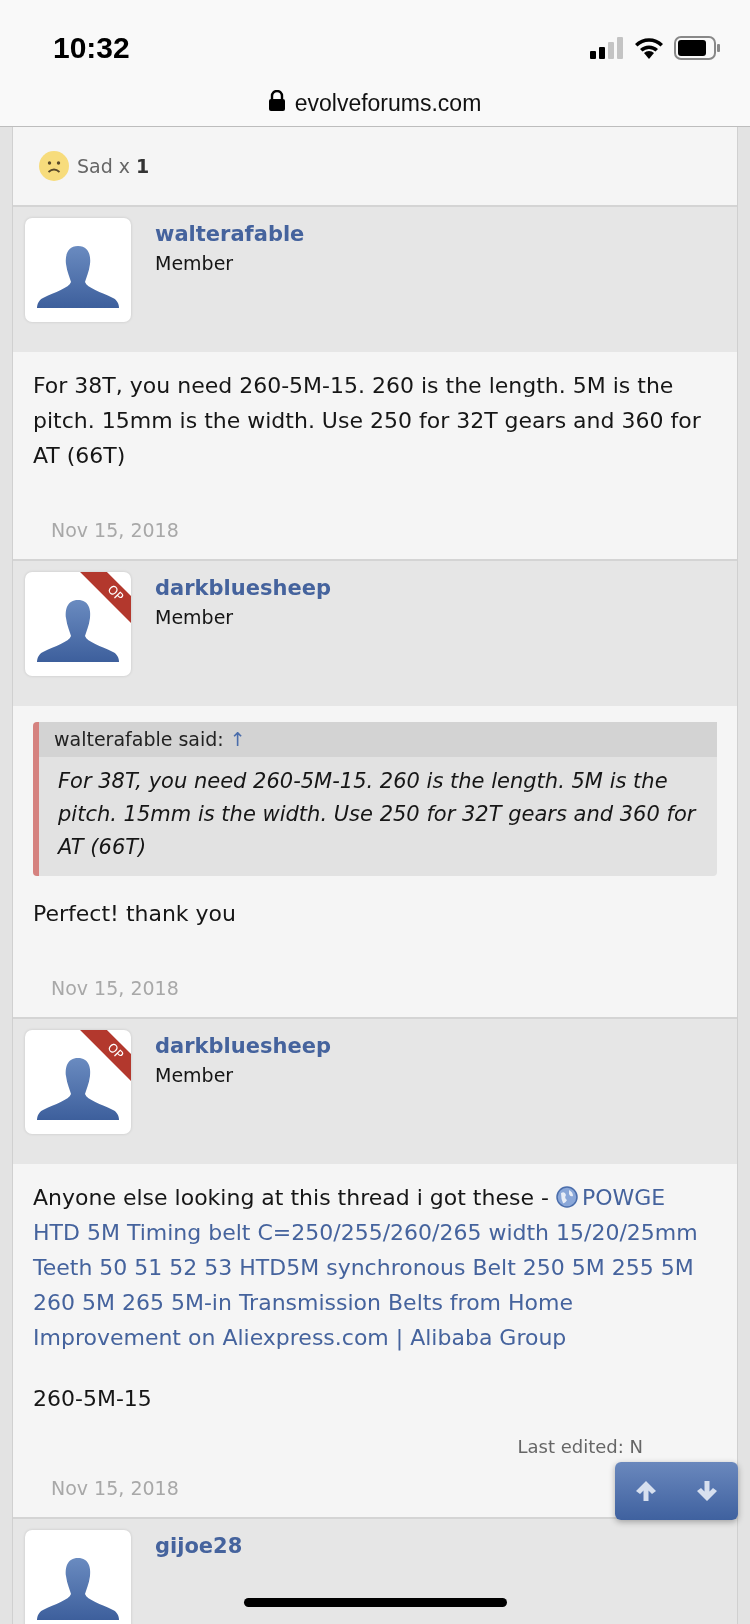 This screenshot has width=750, height=1624. What do you see at coordinates (697, 48) in the screenshot?
I see `battery-icon` at bounding box center [697, 48].